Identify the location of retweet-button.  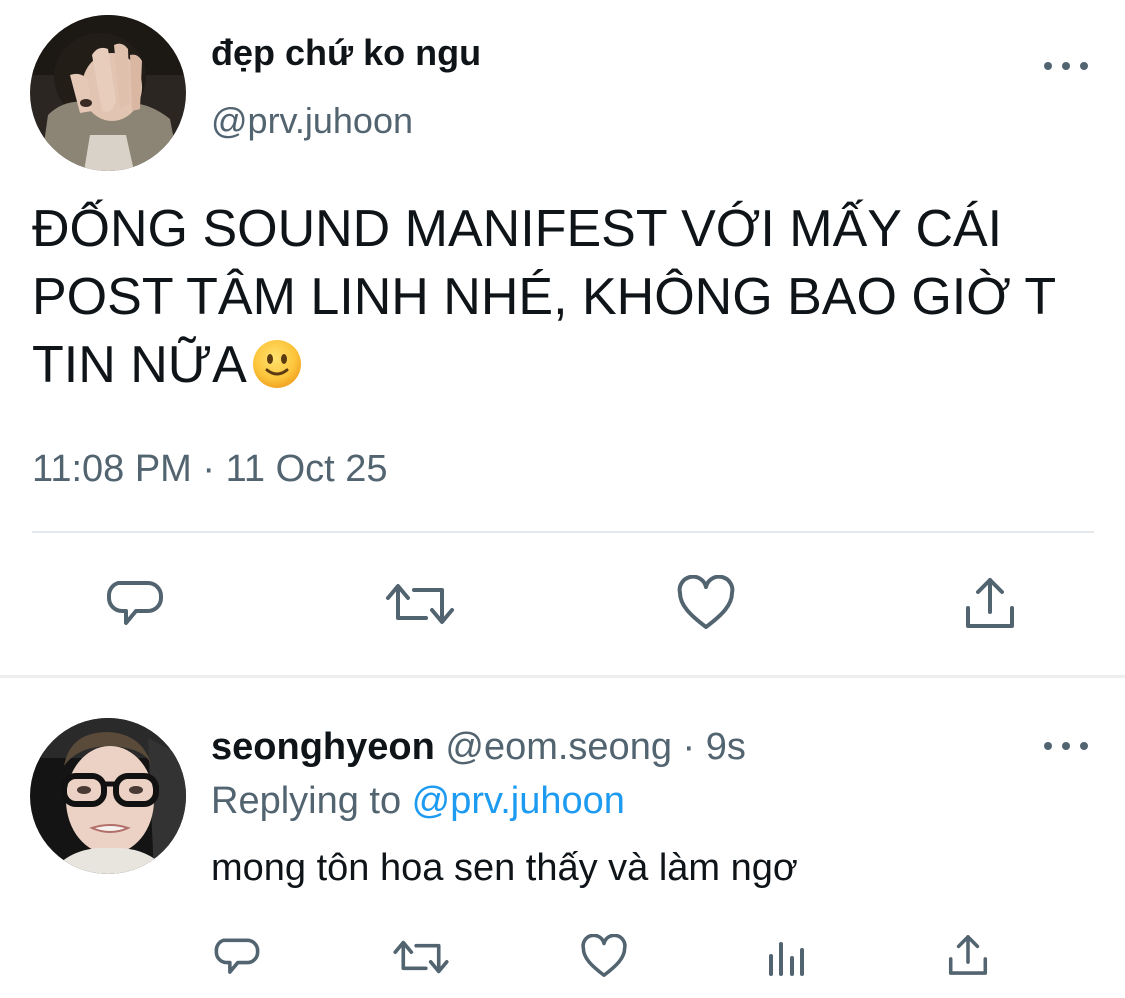
(420, 604).